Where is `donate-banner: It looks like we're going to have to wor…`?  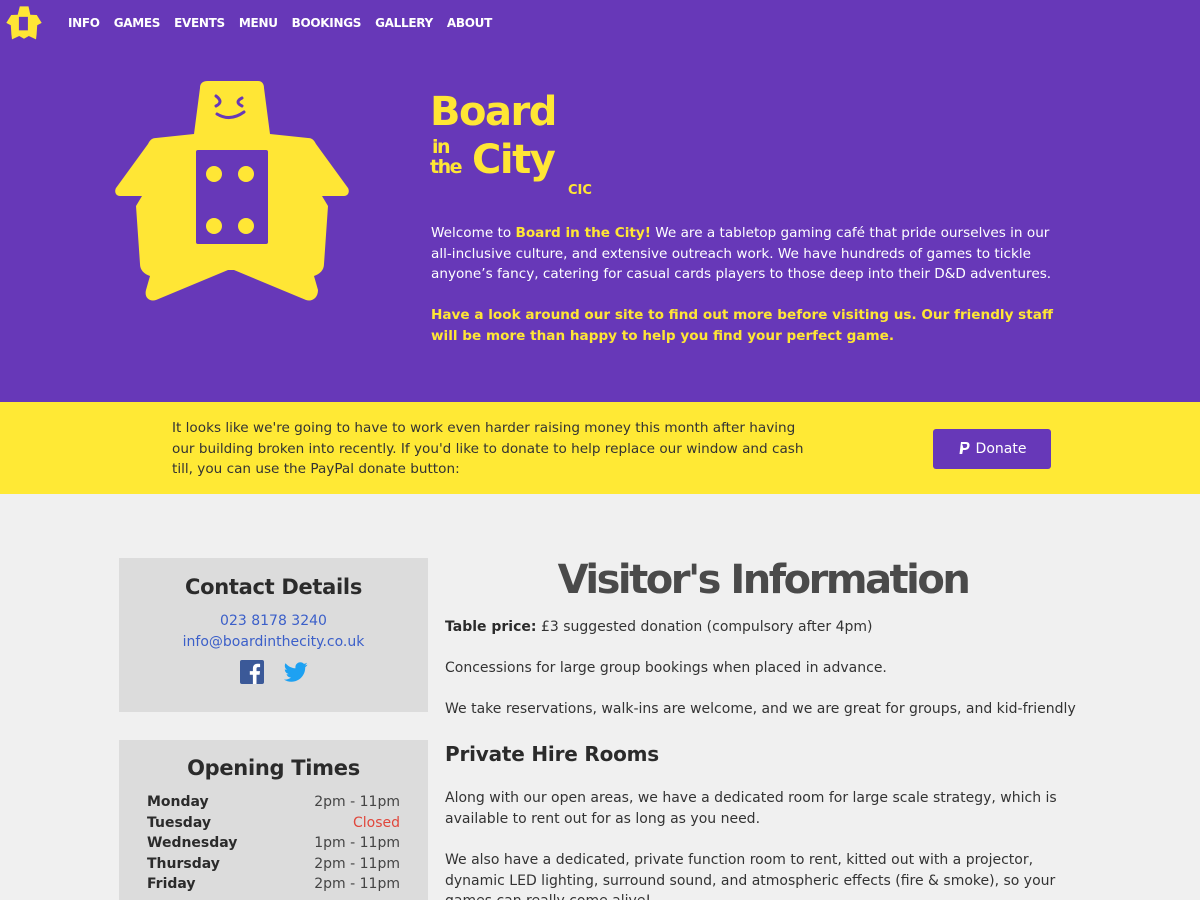
donate-banner: It looks like we're going to have to wor… is located at coordinates (600, 448).